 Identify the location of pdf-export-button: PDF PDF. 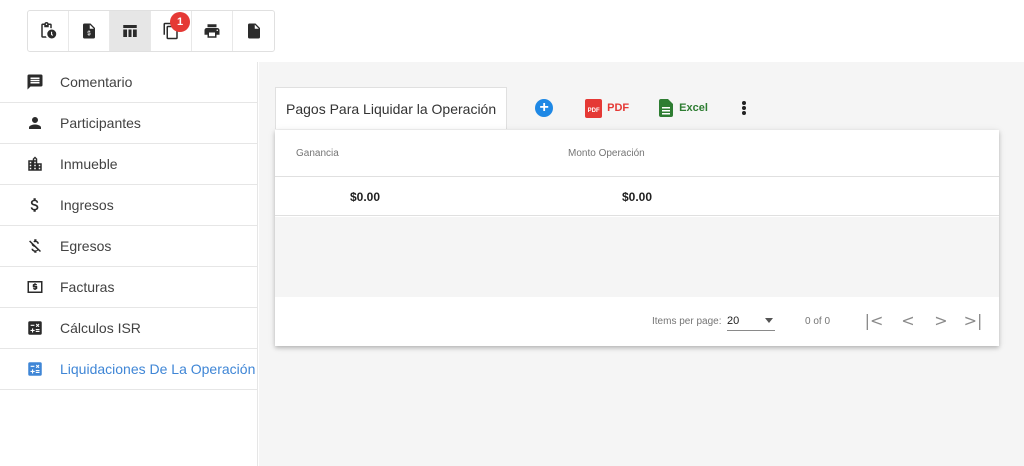
(607, 108).